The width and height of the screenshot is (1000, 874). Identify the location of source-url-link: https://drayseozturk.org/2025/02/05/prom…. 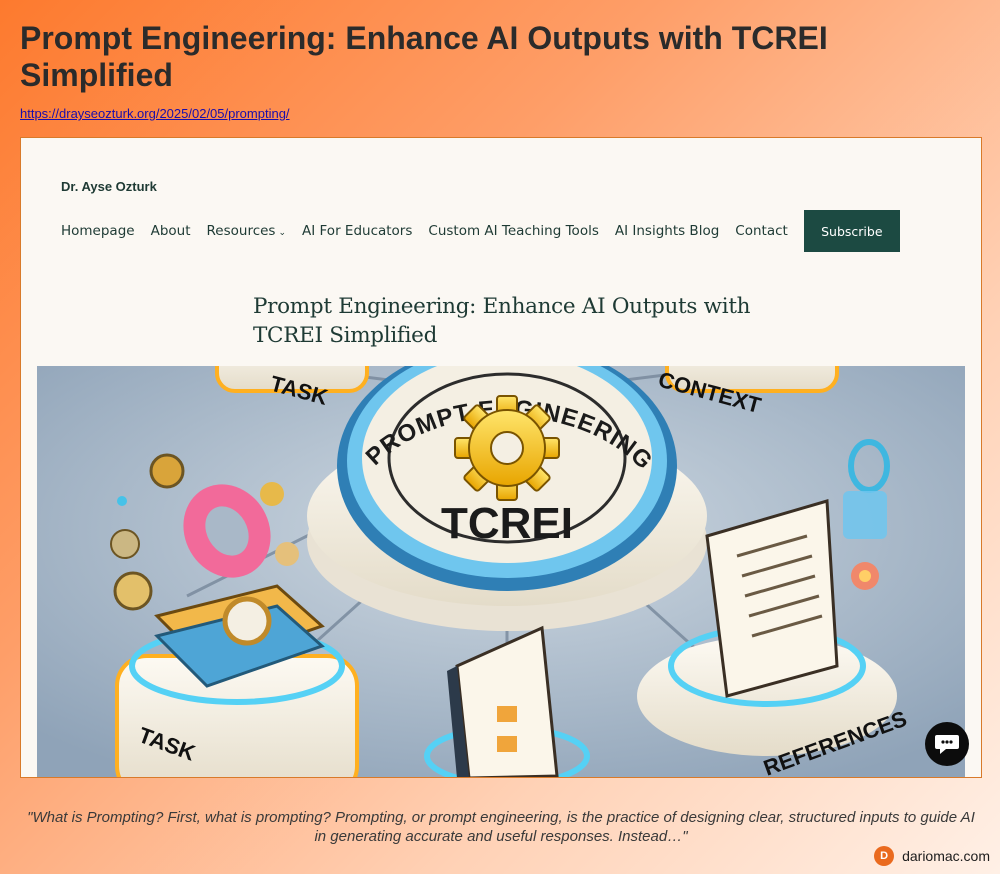
(155, 113).